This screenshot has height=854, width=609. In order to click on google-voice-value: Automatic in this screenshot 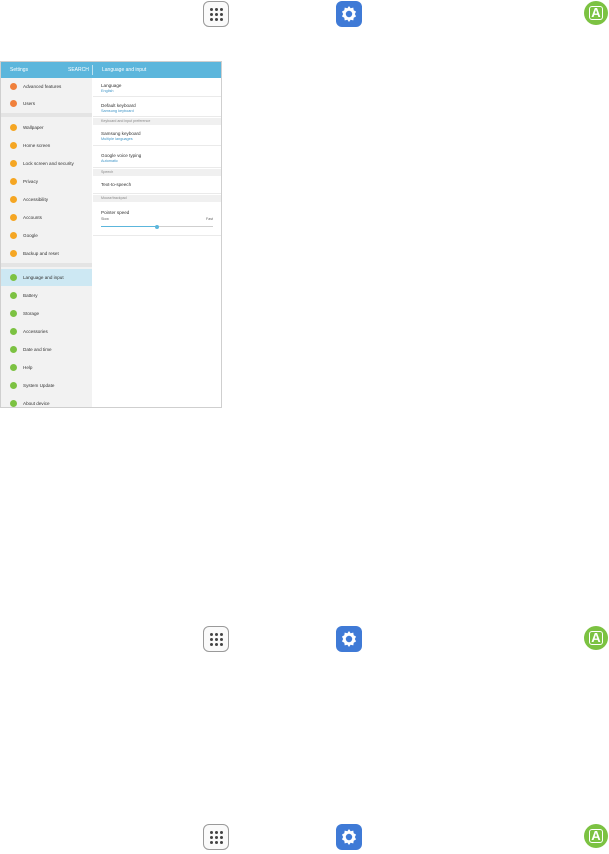, I will do `click(109, 161)`.